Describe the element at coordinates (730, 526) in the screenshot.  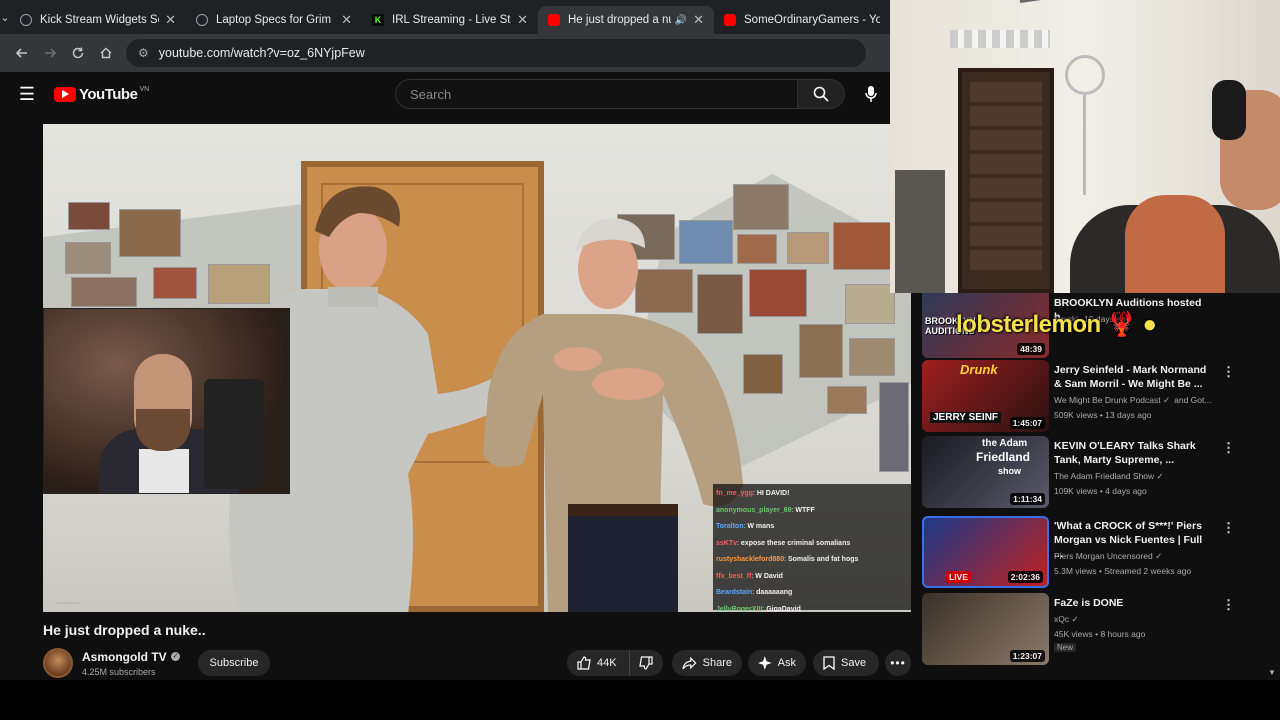
I see `chat-username: Toralton` at that location.